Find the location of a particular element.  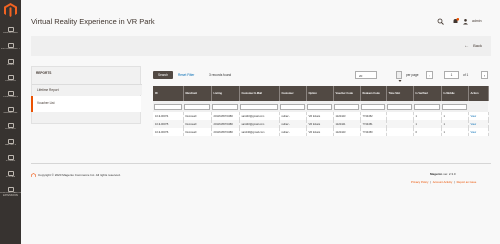

nav-virtualreality: VIRTUALREALITY is located at coordinates (10, 50).